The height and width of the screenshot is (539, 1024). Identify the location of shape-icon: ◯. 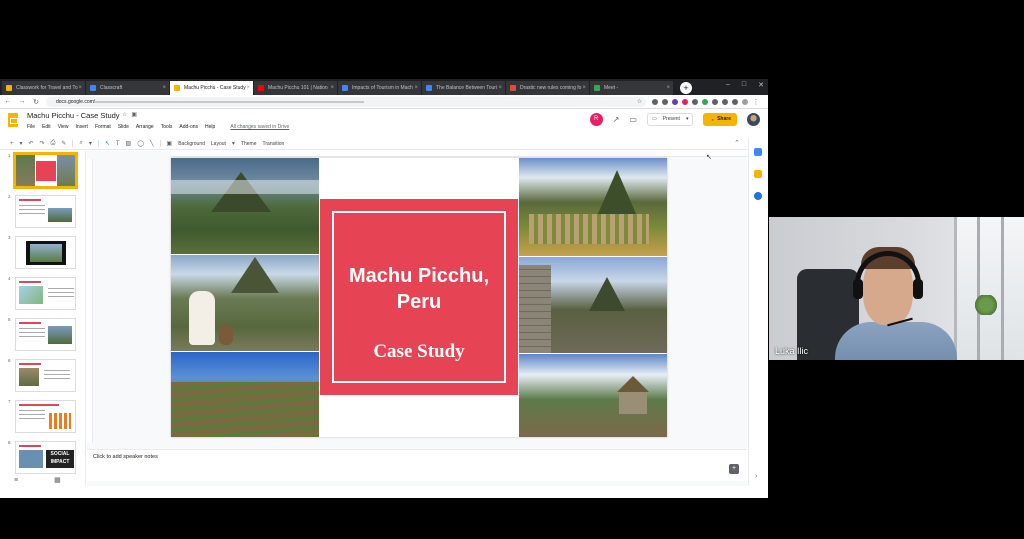
(140, 143).